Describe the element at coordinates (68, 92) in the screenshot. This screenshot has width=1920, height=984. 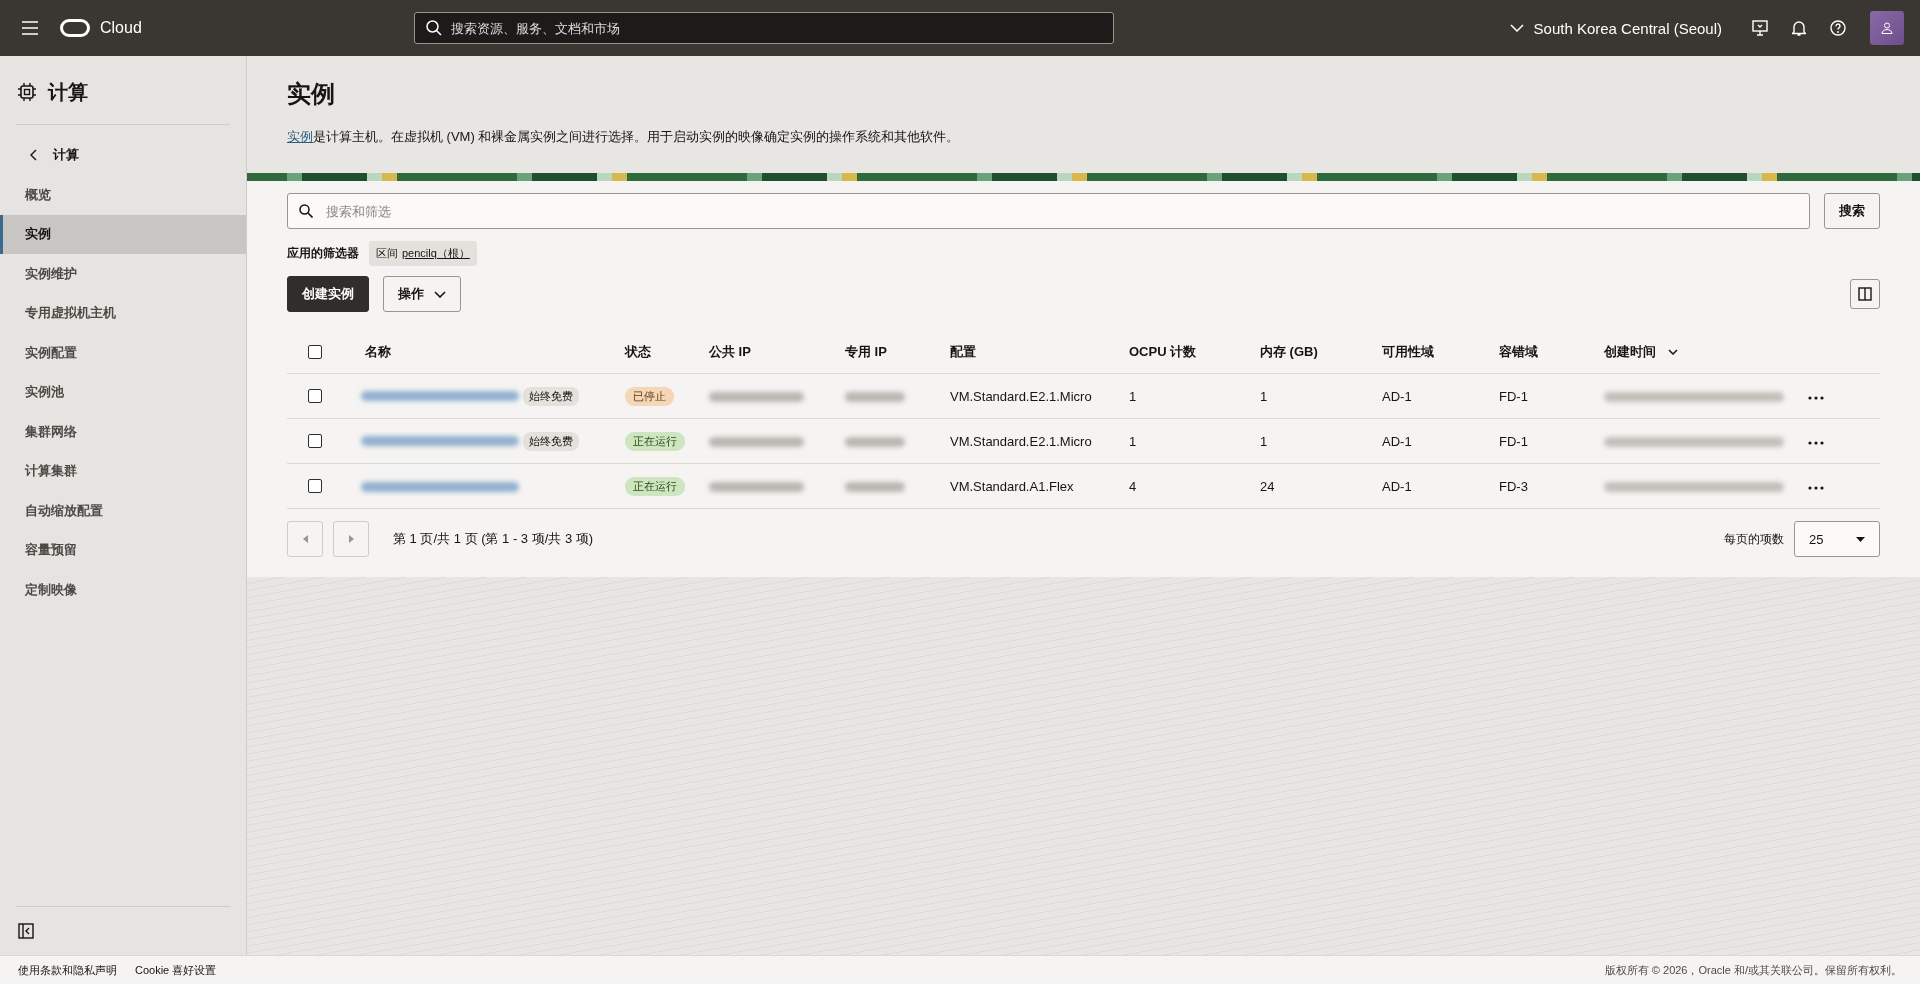
I see `sidebar-title: 计算` at that location.